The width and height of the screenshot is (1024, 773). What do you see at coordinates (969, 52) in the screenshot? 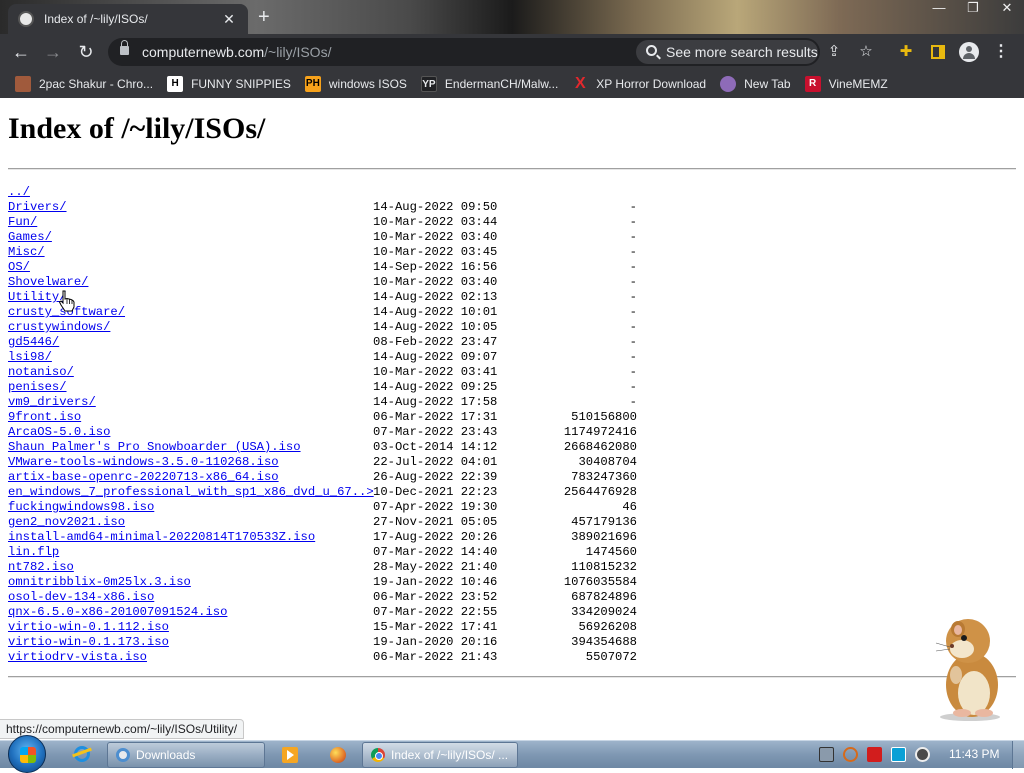
I see `profile-avatar-icon` at bounding box center [969, 52].